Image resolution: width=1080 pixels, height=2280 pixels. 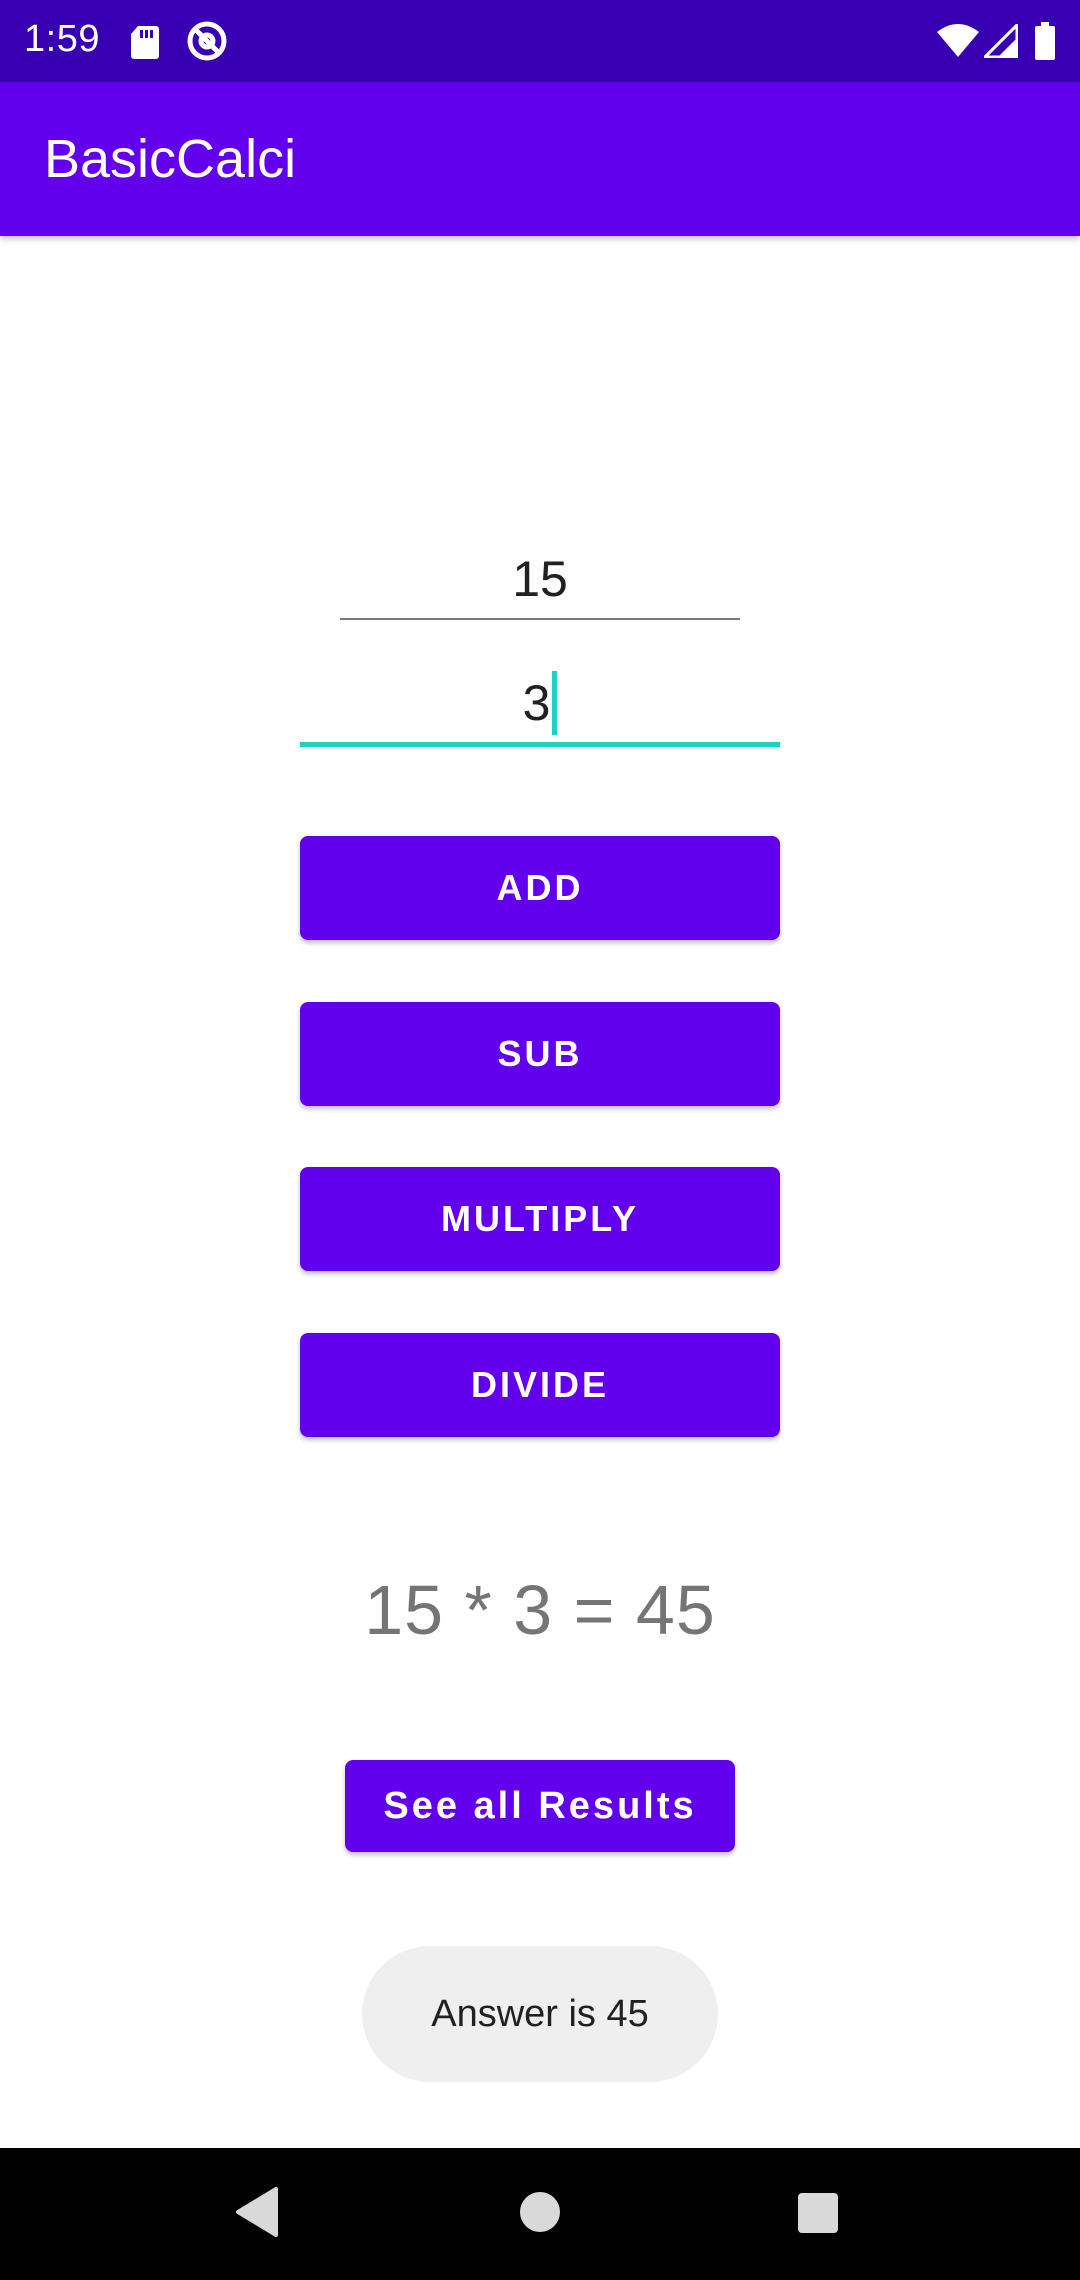 I want to click on second-number-value: 3, so click(x=536, y=703).